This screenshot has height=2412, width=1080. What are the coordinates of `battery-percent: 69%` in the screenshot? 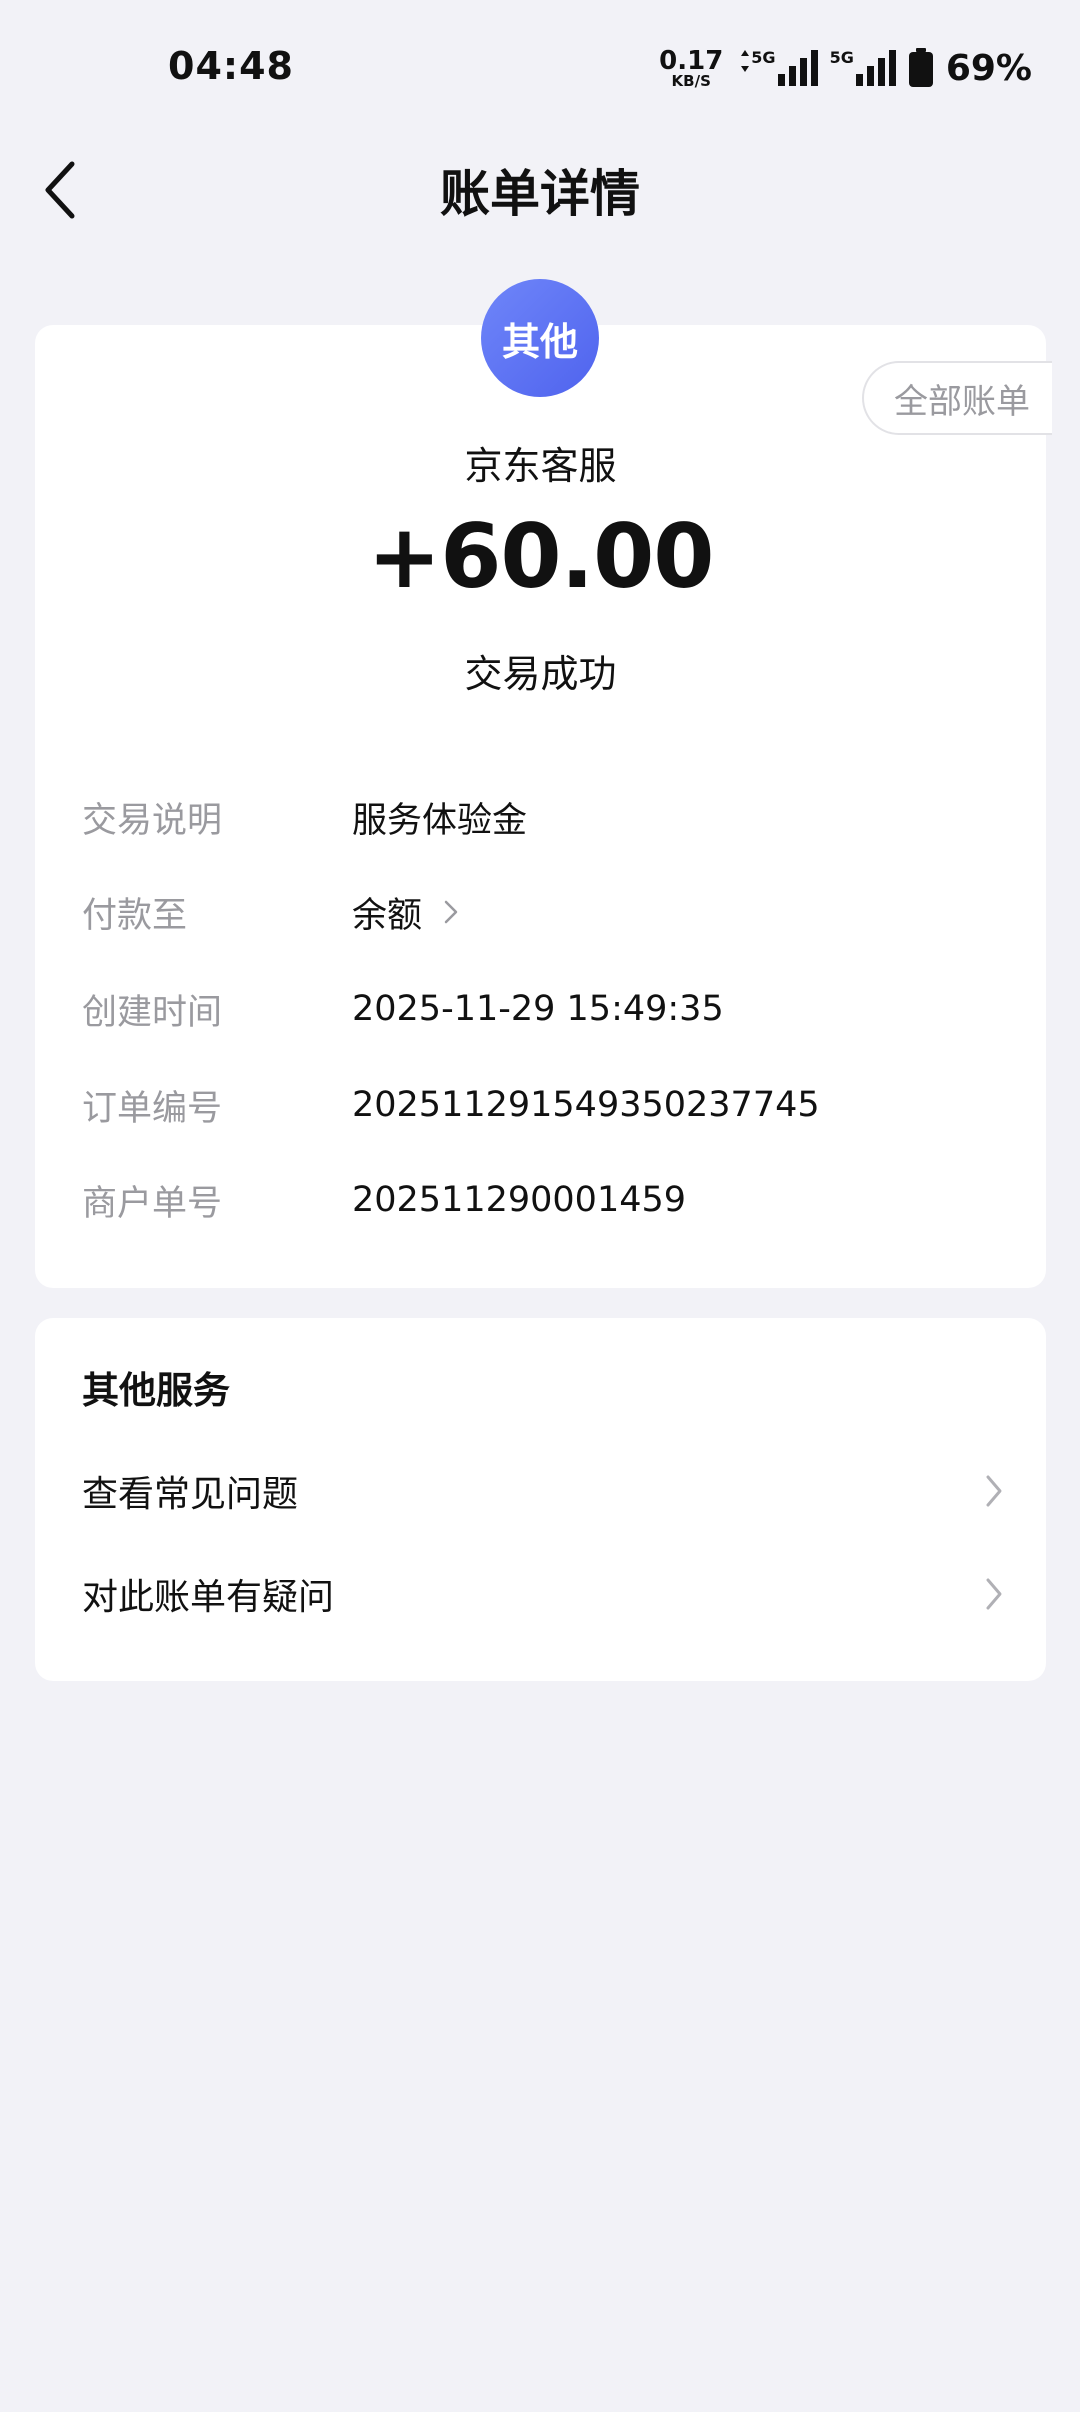 It's located at (988, 68).